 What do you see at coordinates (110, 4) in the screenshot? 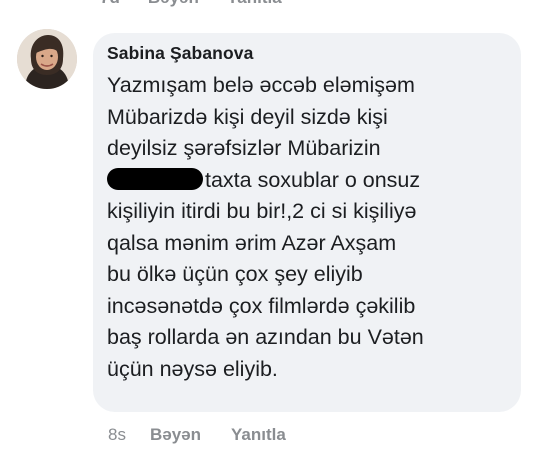
I see `previous-comment-time: 7d` at bounding box center [110, 4].